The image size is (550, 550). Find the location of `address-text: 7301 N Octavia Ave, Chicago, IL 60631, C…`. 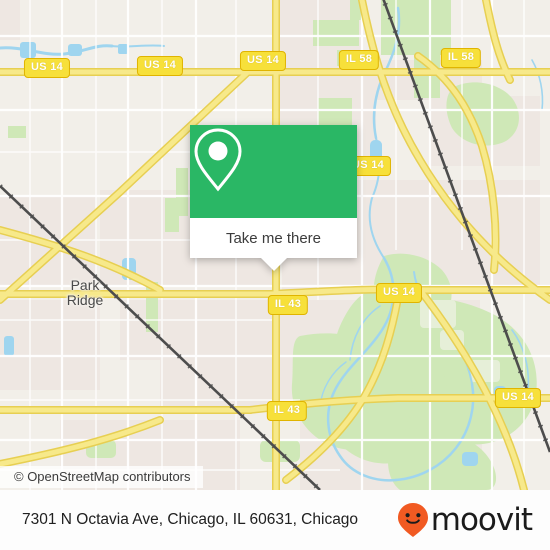

address-text: 7301 N Octavia Ave, Chicago, IL 60631, C… is located at coordinates (190, 519).